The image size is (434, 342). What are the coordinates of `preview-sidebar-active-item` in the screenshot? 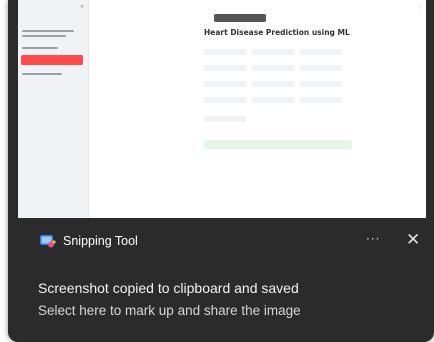 It's located at (52, 60).